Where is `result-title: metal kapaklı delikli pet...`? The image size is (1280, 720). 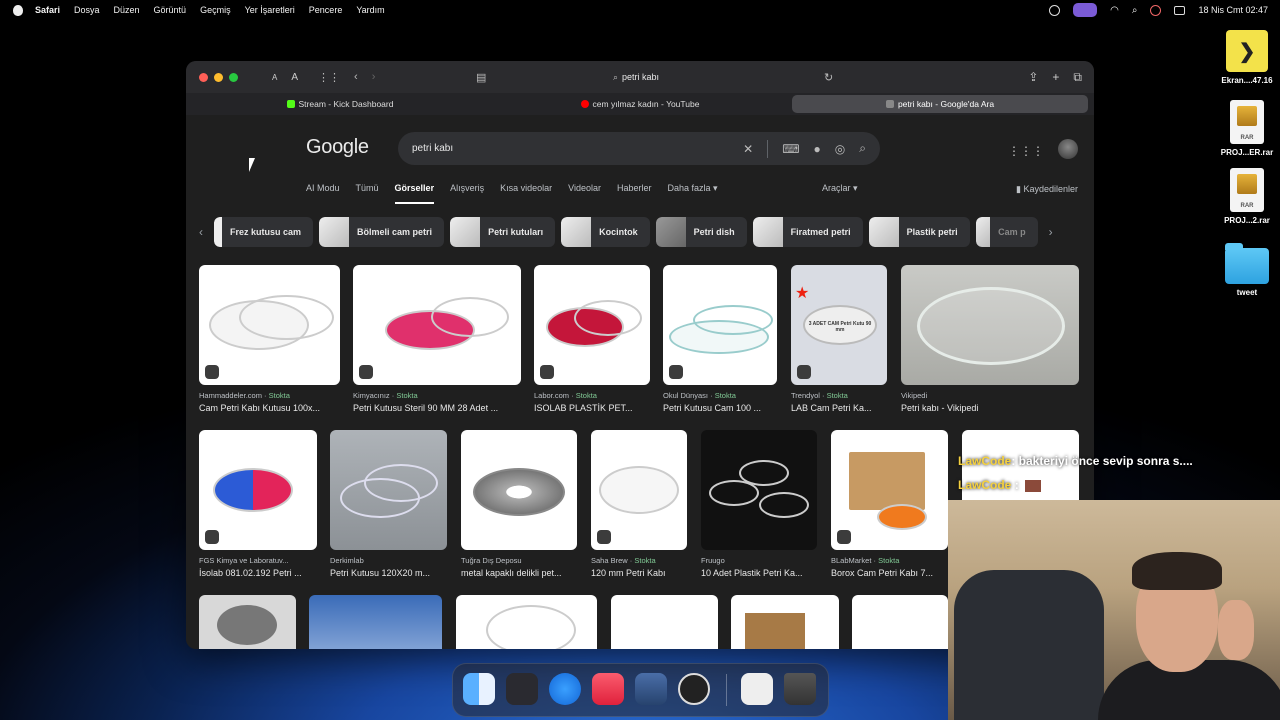
result-title: metal kapaklı delikli pet... is located at coordinates (519, 573).